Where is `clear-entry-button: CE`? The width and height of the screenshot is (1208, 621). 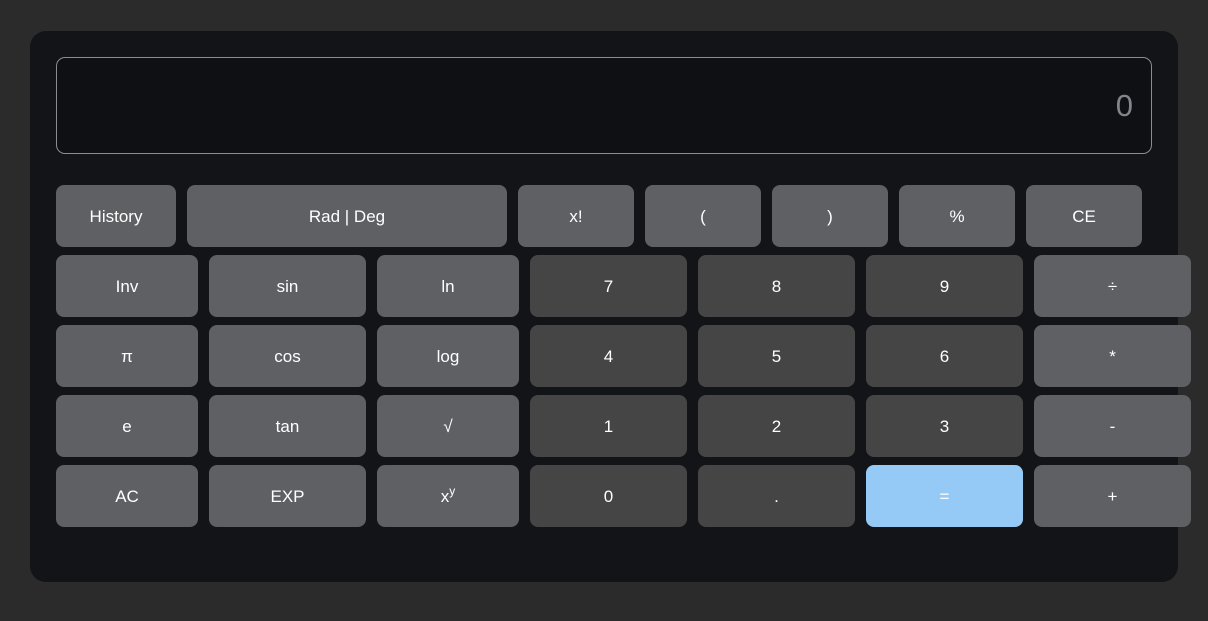 clear-entry-button: CE is located at coordinates (1084, 216).